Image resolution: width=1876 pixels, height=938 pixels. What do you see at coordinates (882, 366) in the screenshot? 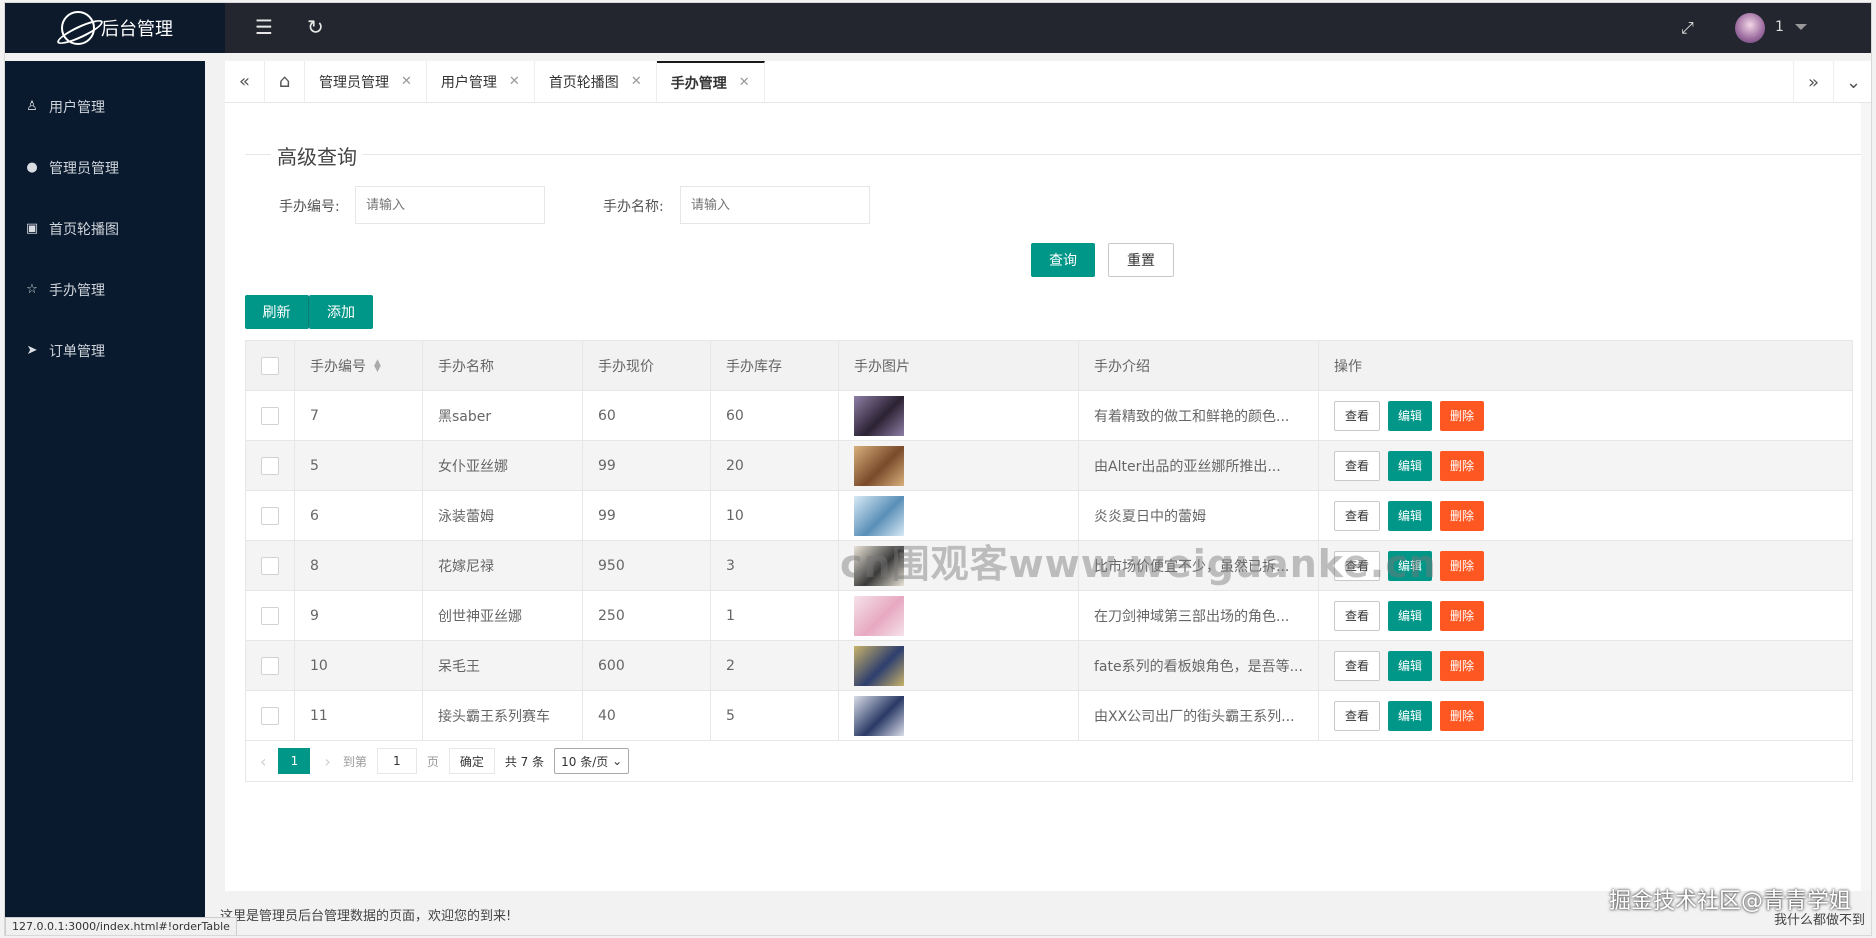
I see `column-label: 手办图片` at bounding box center [882, 366].